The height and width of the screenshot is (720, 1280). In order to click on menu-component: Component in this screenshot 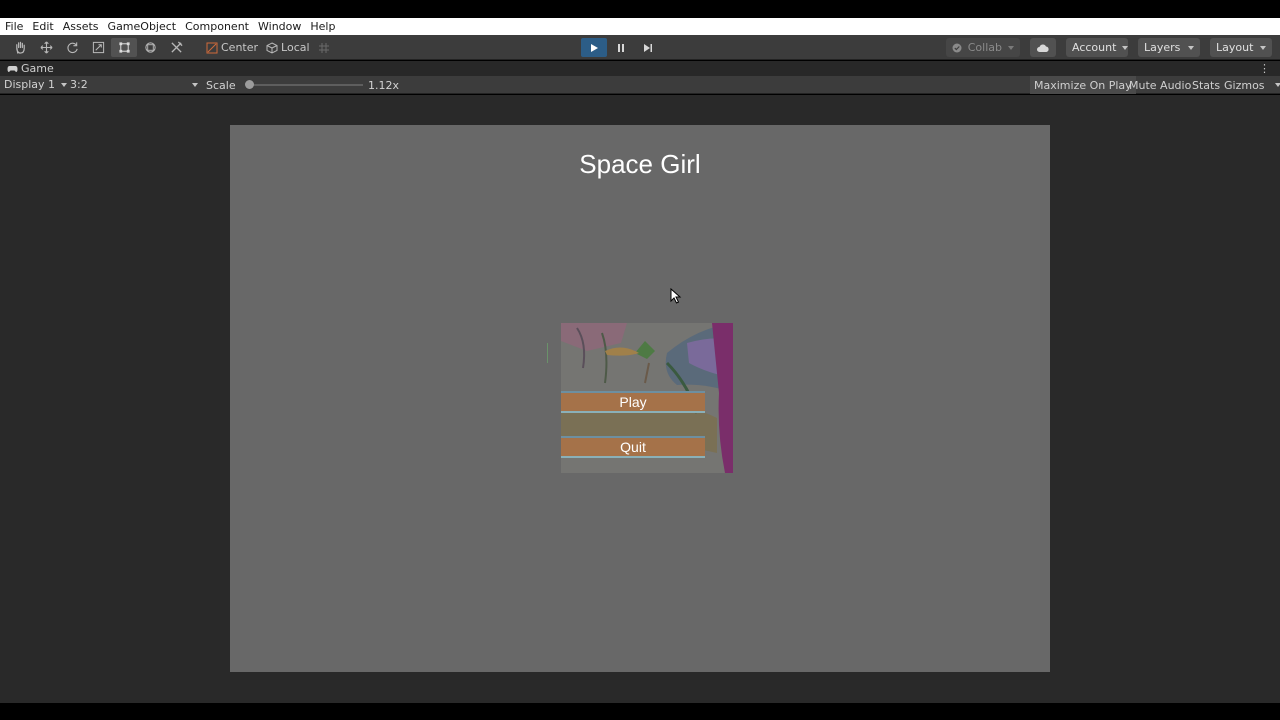, I will do `click(217, 26)`.